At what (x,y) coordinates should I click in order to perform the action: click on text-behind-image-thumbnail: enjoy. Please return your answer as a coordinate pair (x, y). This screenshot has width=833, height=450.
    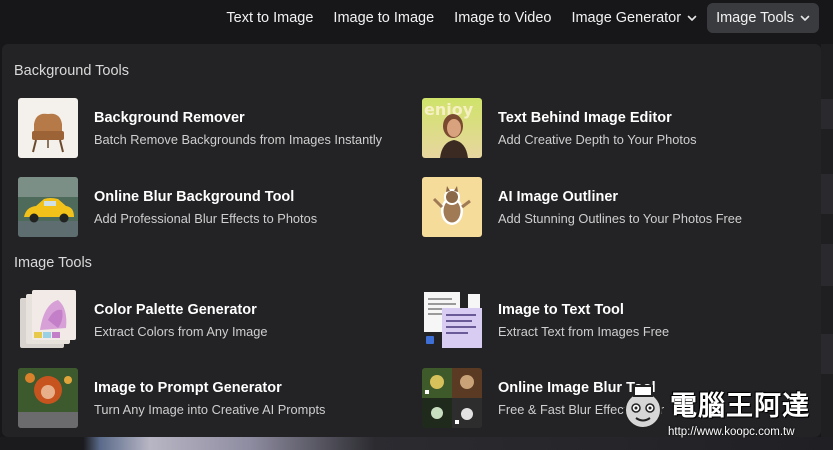
    Looking at the image, I should click on (452, 128).